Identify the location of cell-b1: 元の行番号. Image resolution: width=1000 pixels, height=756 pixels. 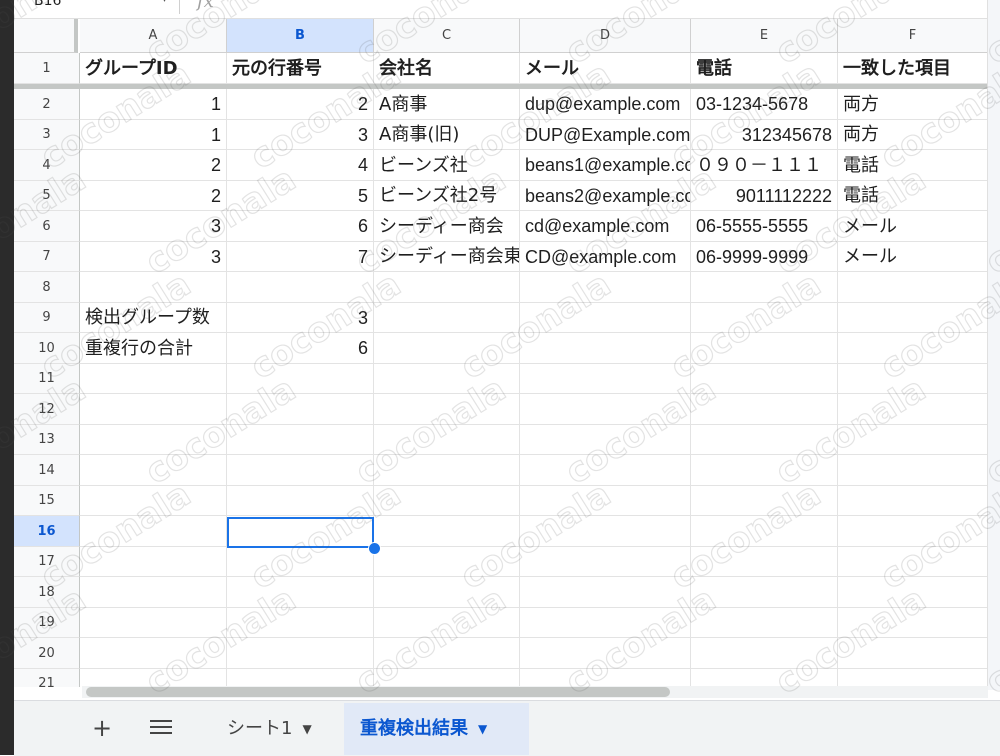
(300, 68).